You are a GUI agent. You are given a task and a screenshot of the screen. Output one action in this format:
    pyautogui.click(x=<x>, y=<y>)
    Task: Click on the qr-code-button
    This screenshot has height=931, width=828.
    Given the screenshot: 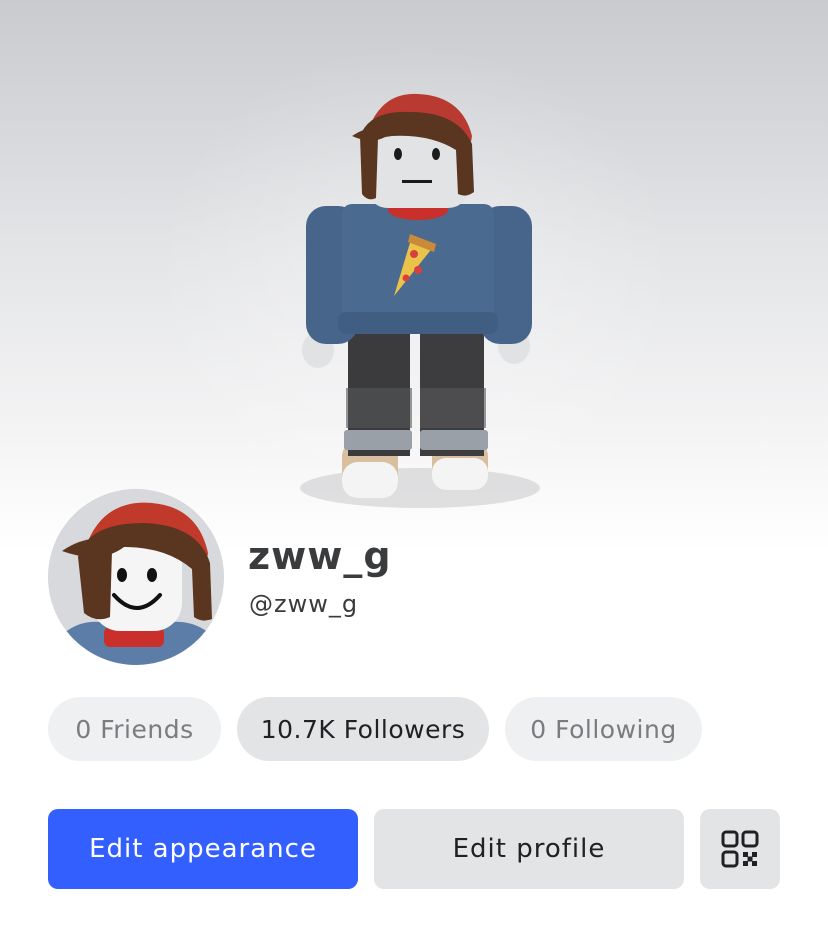 What is the action you would take?
    pyautogui.click(x=740, y=849)
    